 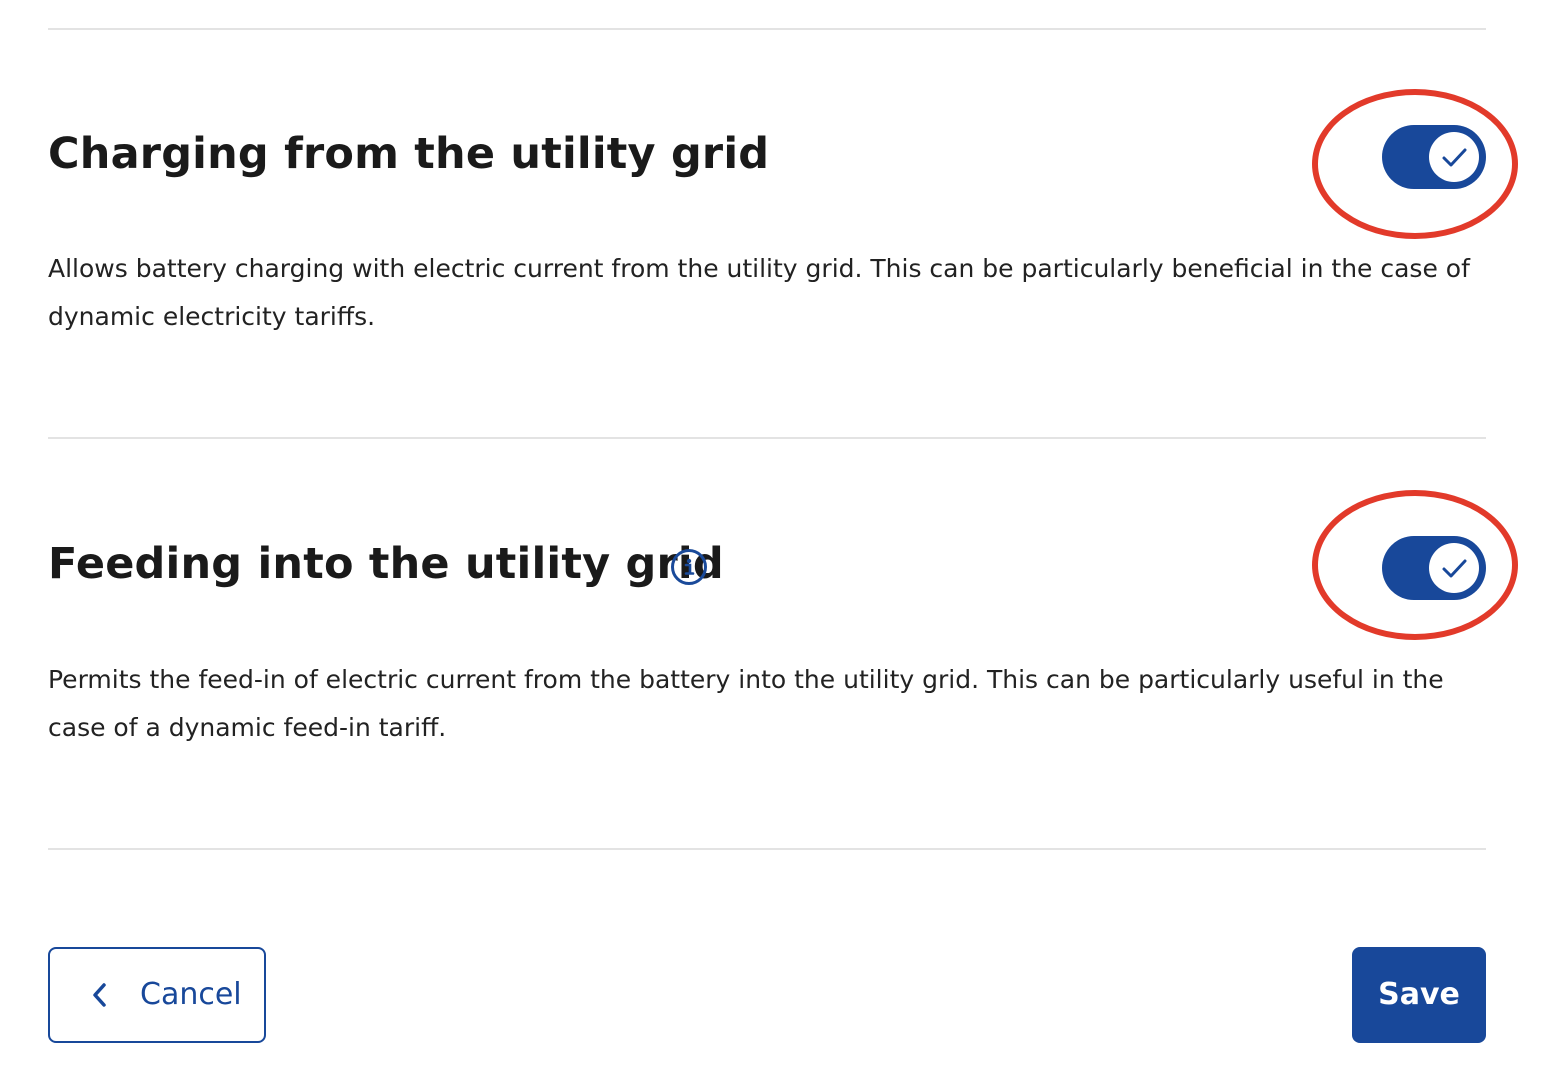 I want to click on feeding-section-title: Feeding into the utility grid, so click(x=386, y=564).